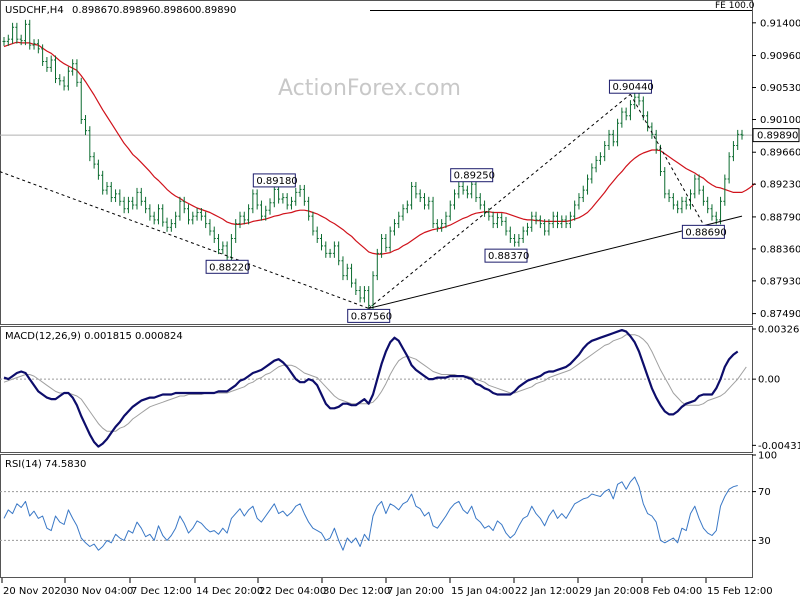 This screenshot has height=605, width=800. I want to click on price-axis-label: 0.88790, so click(780, 217).